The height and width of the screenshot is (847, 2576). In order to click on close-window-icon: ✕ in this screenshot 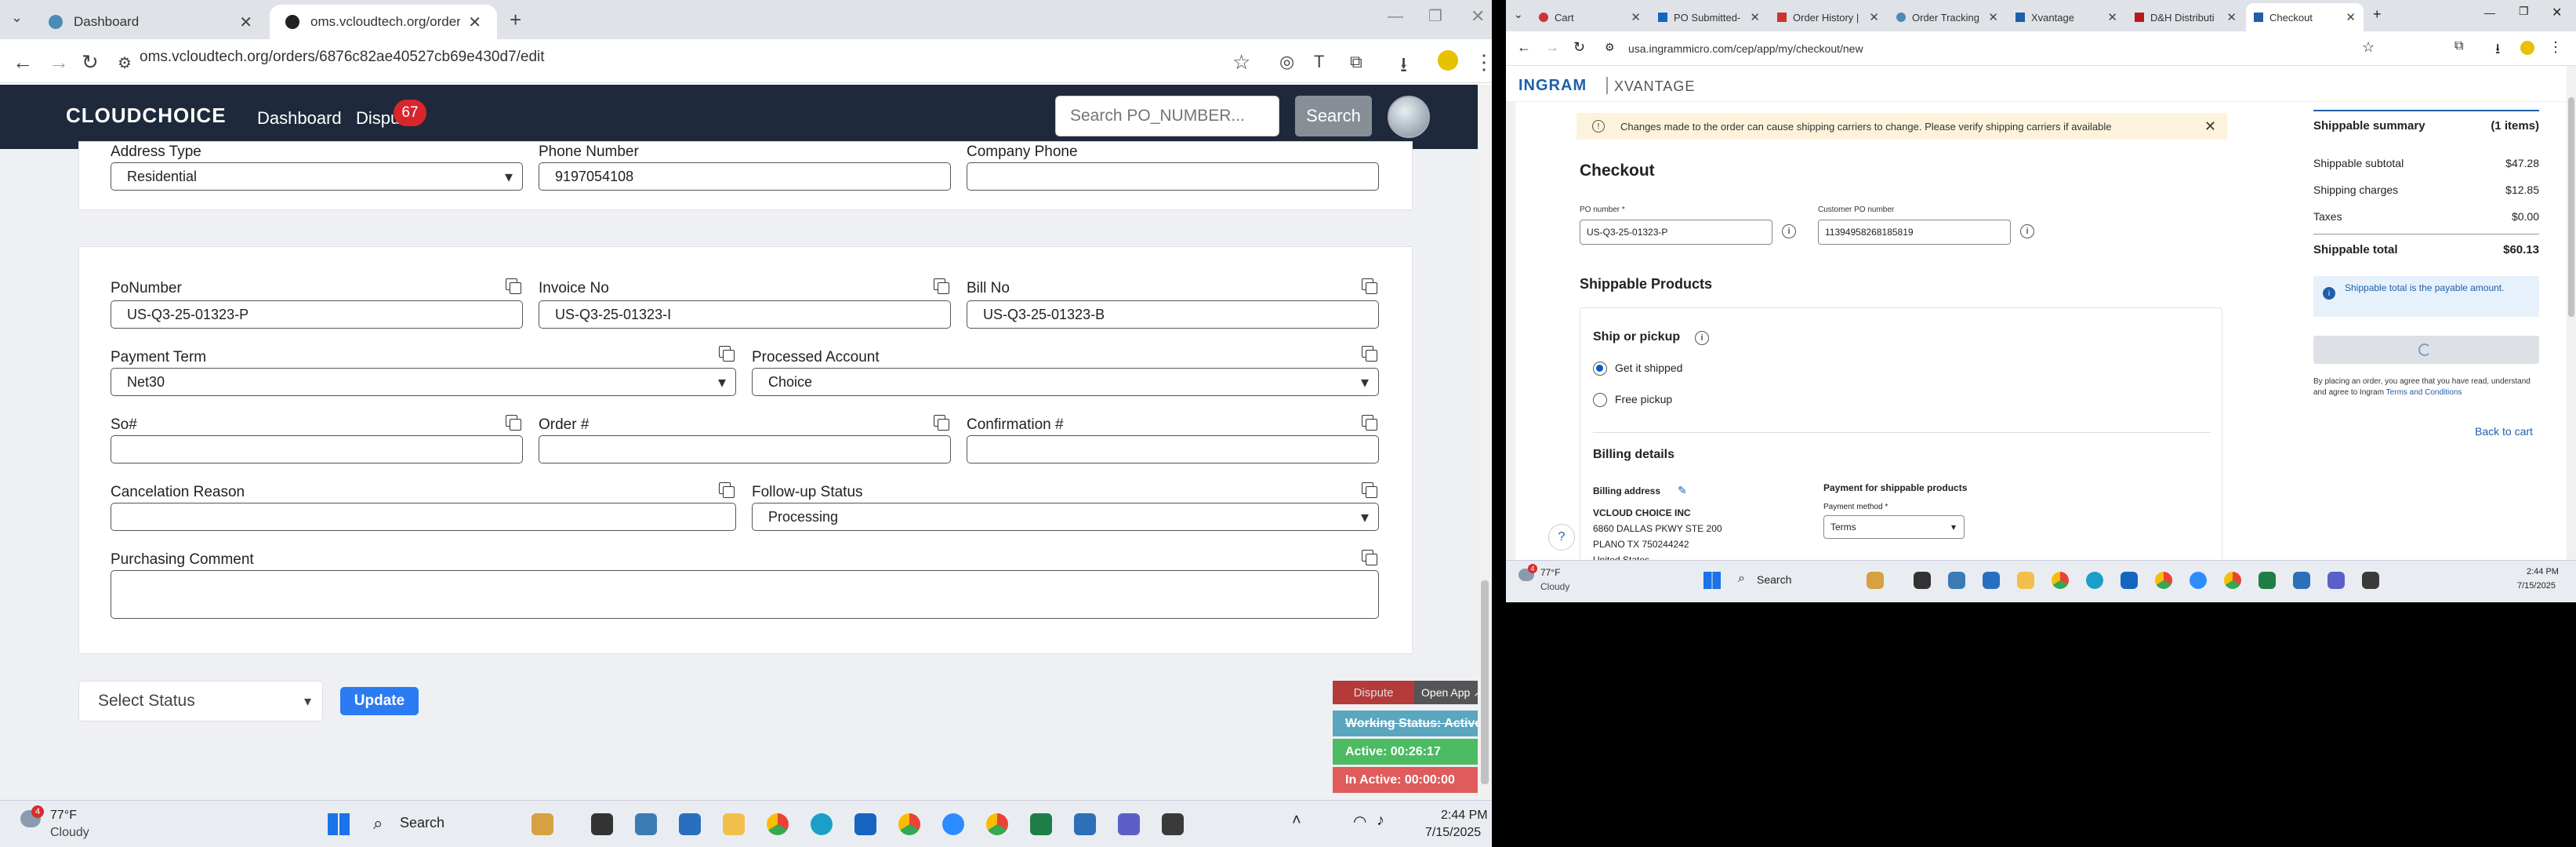, I will do `click(2557, 12)`.